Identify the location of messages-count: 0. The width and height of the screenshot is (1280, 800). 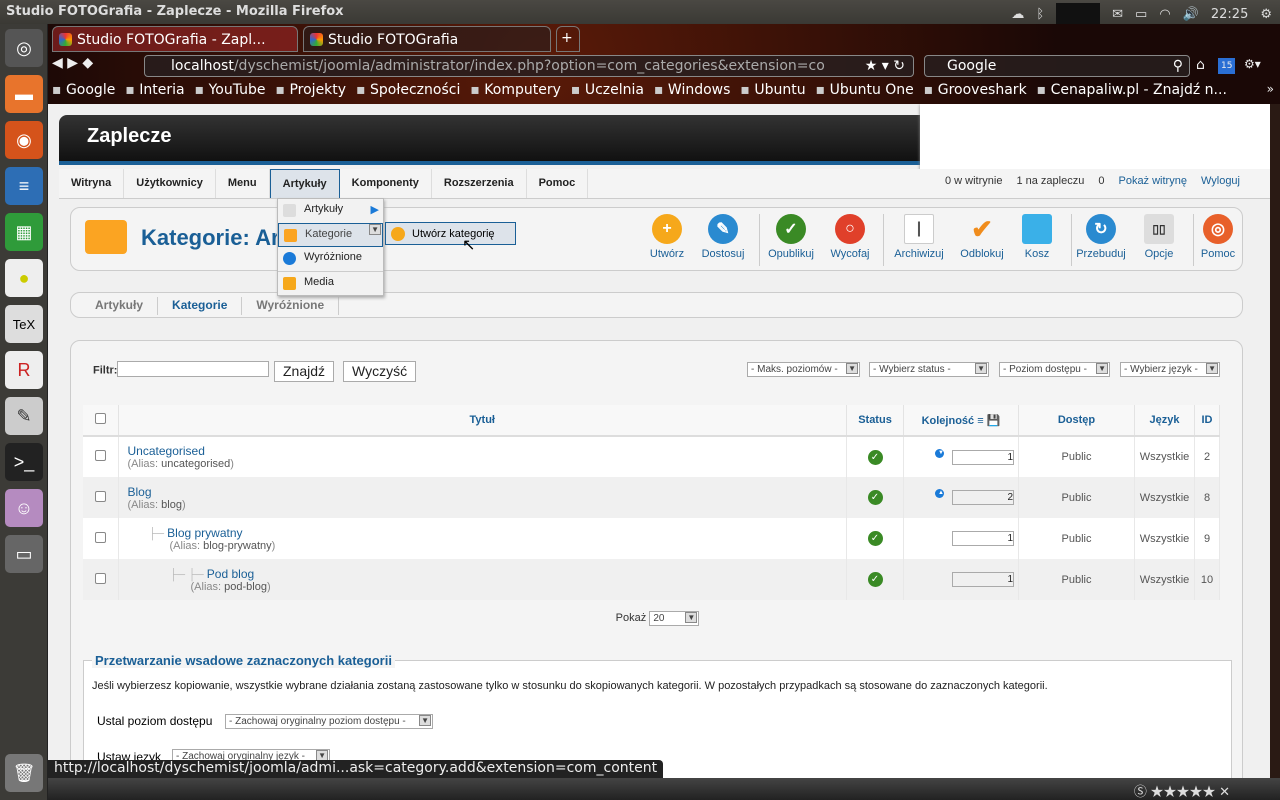
(1101, 181).